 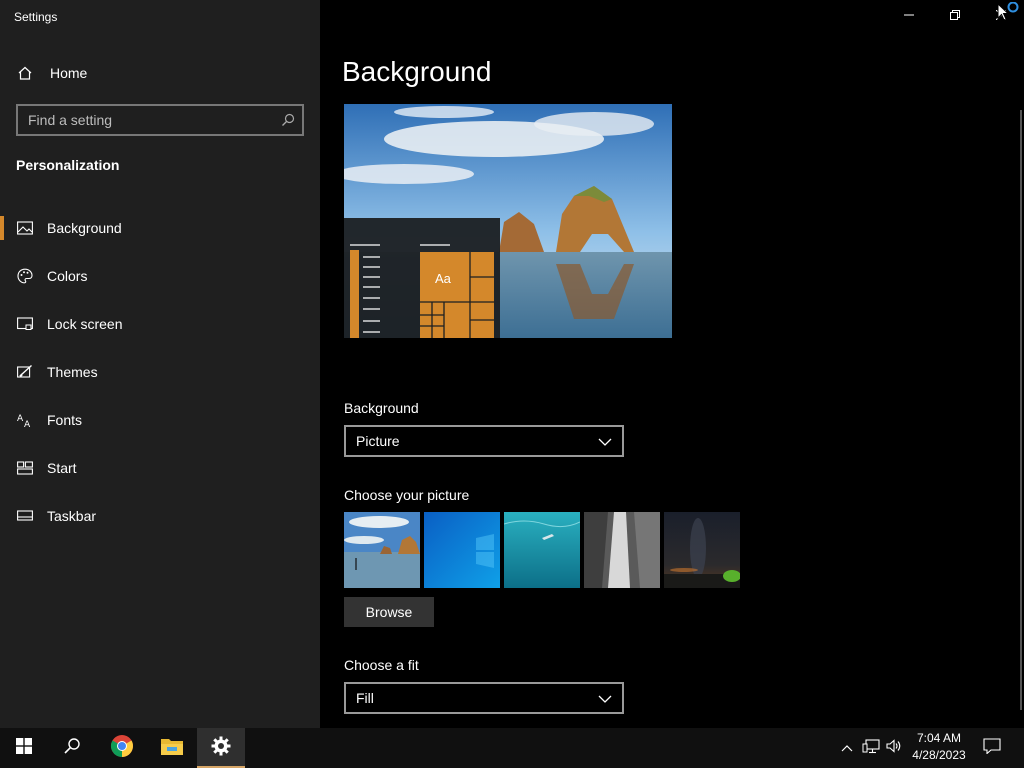 What do you see at coordinates (160, 276) in the screenshot?
I see `sidebar-item-colors: Colors` at bounding box center [160, 276].